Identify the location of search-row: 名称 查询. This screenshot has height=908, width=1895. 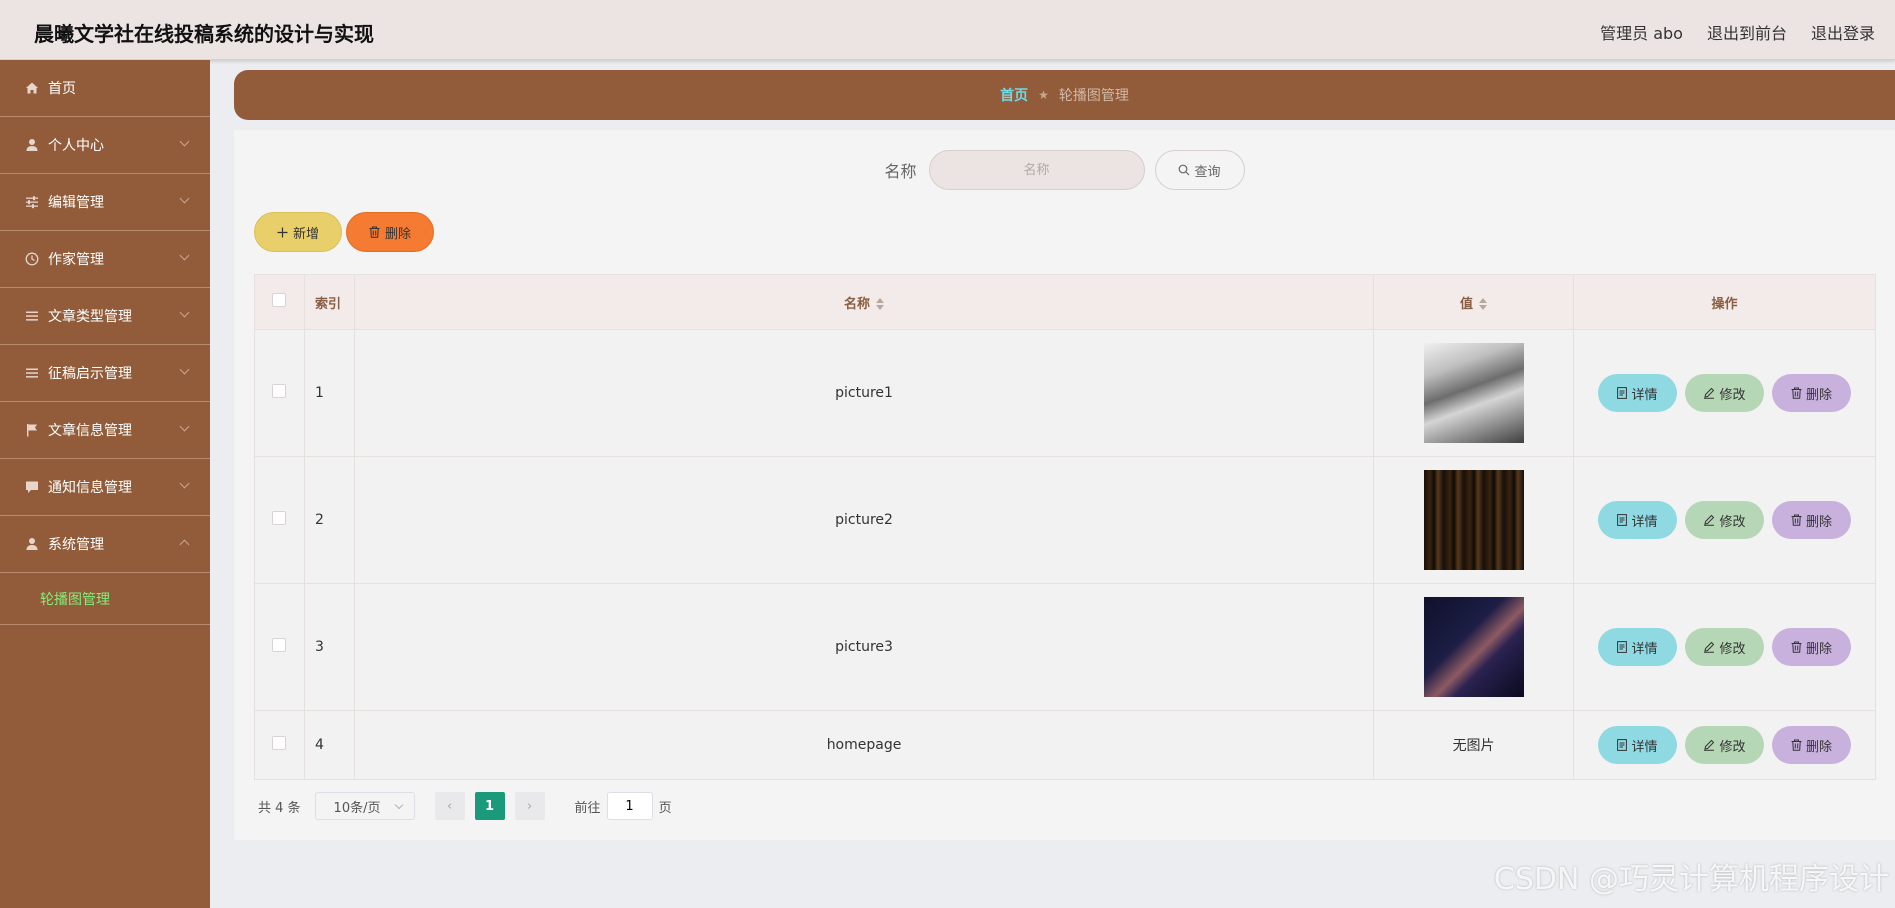
(1064, 170).